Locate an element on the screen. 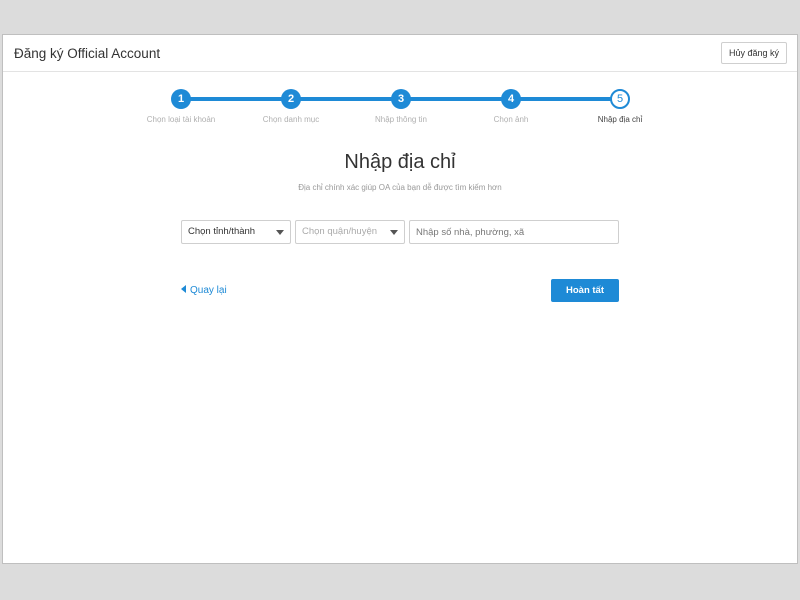 The height and width of the screenshot is (600, 800). step-4-label: Chọn ảnh is located at coordinates (511, 119).